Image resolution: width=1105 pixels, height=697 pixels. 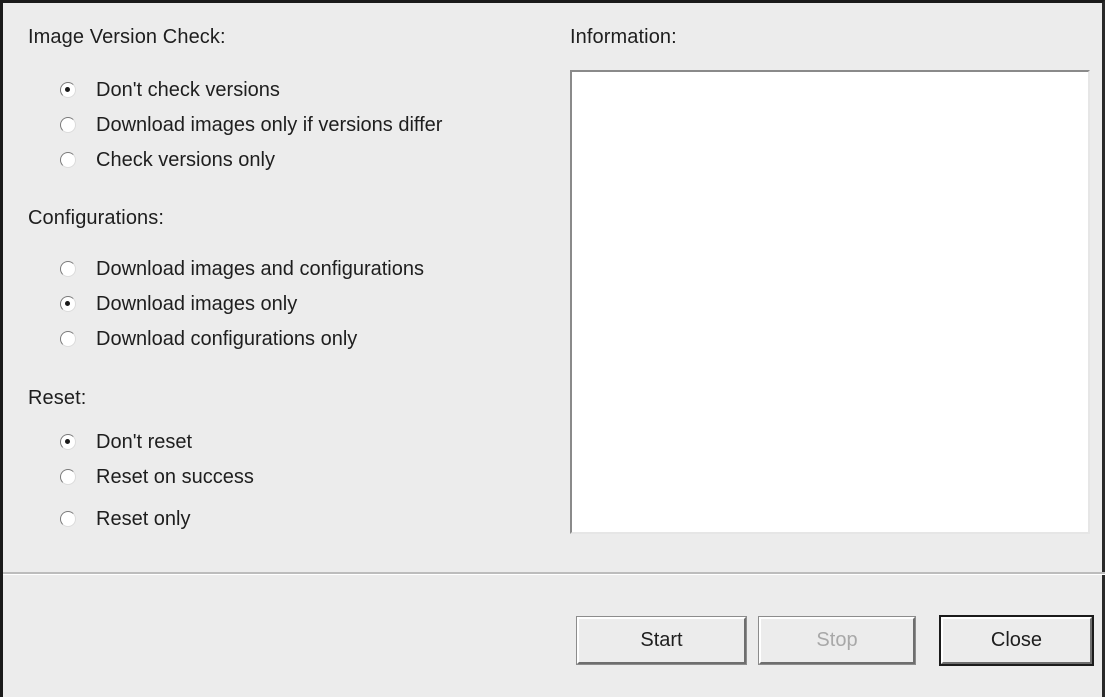 I want to click on radio-label: Download configurations only, so click(x=227, y=339).